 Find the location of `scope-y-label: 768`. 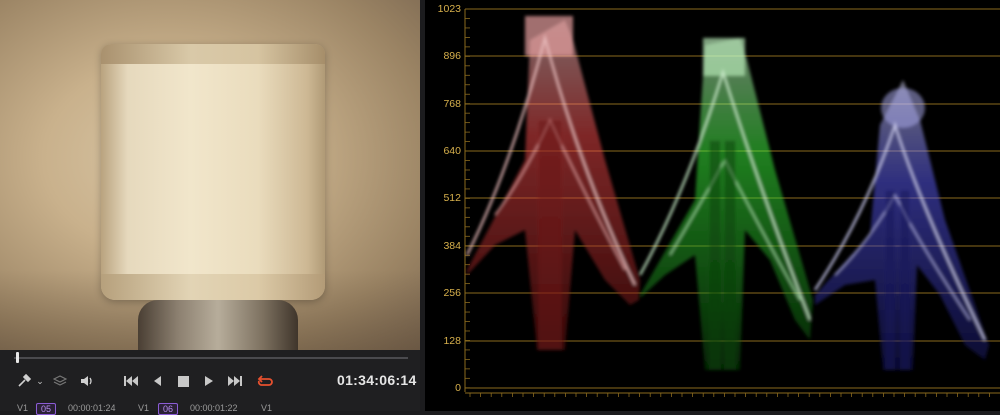

scope-y-label: 768 is located at coordinates (452, 104).